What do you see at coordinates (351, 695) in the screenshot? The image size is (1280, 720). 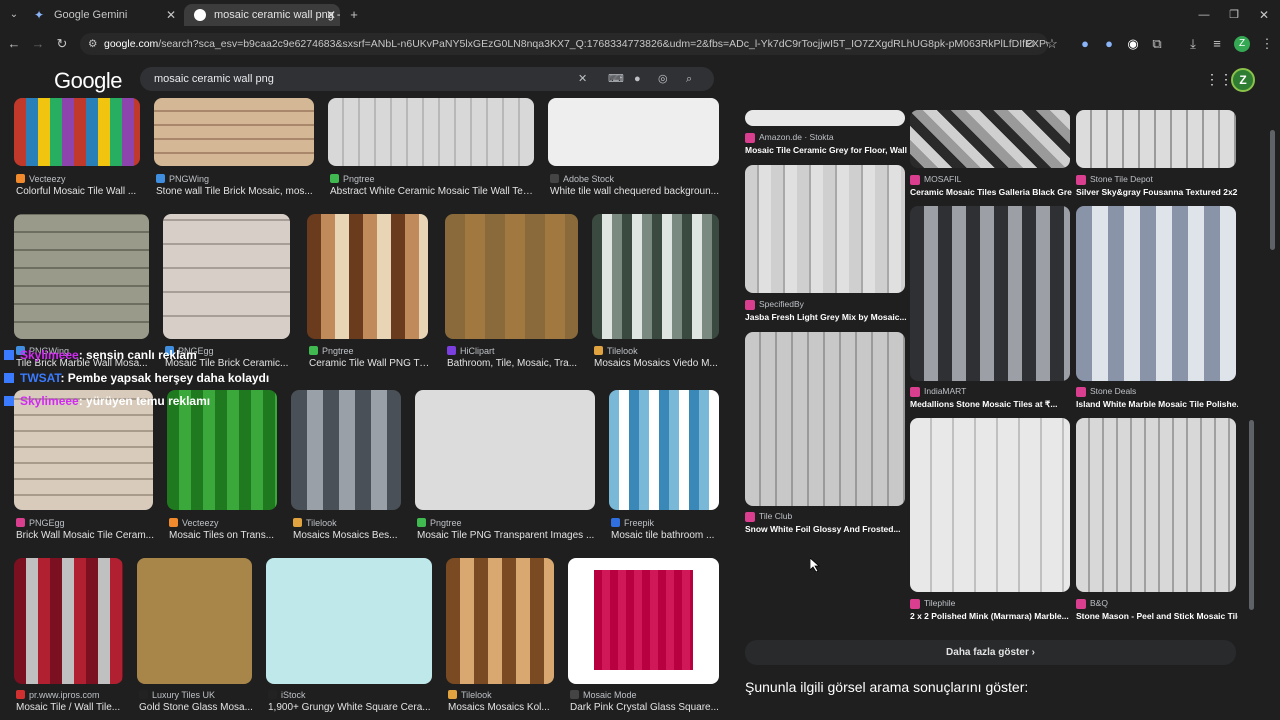 I see `result-source: iStock` at bounding box center [351, 695].